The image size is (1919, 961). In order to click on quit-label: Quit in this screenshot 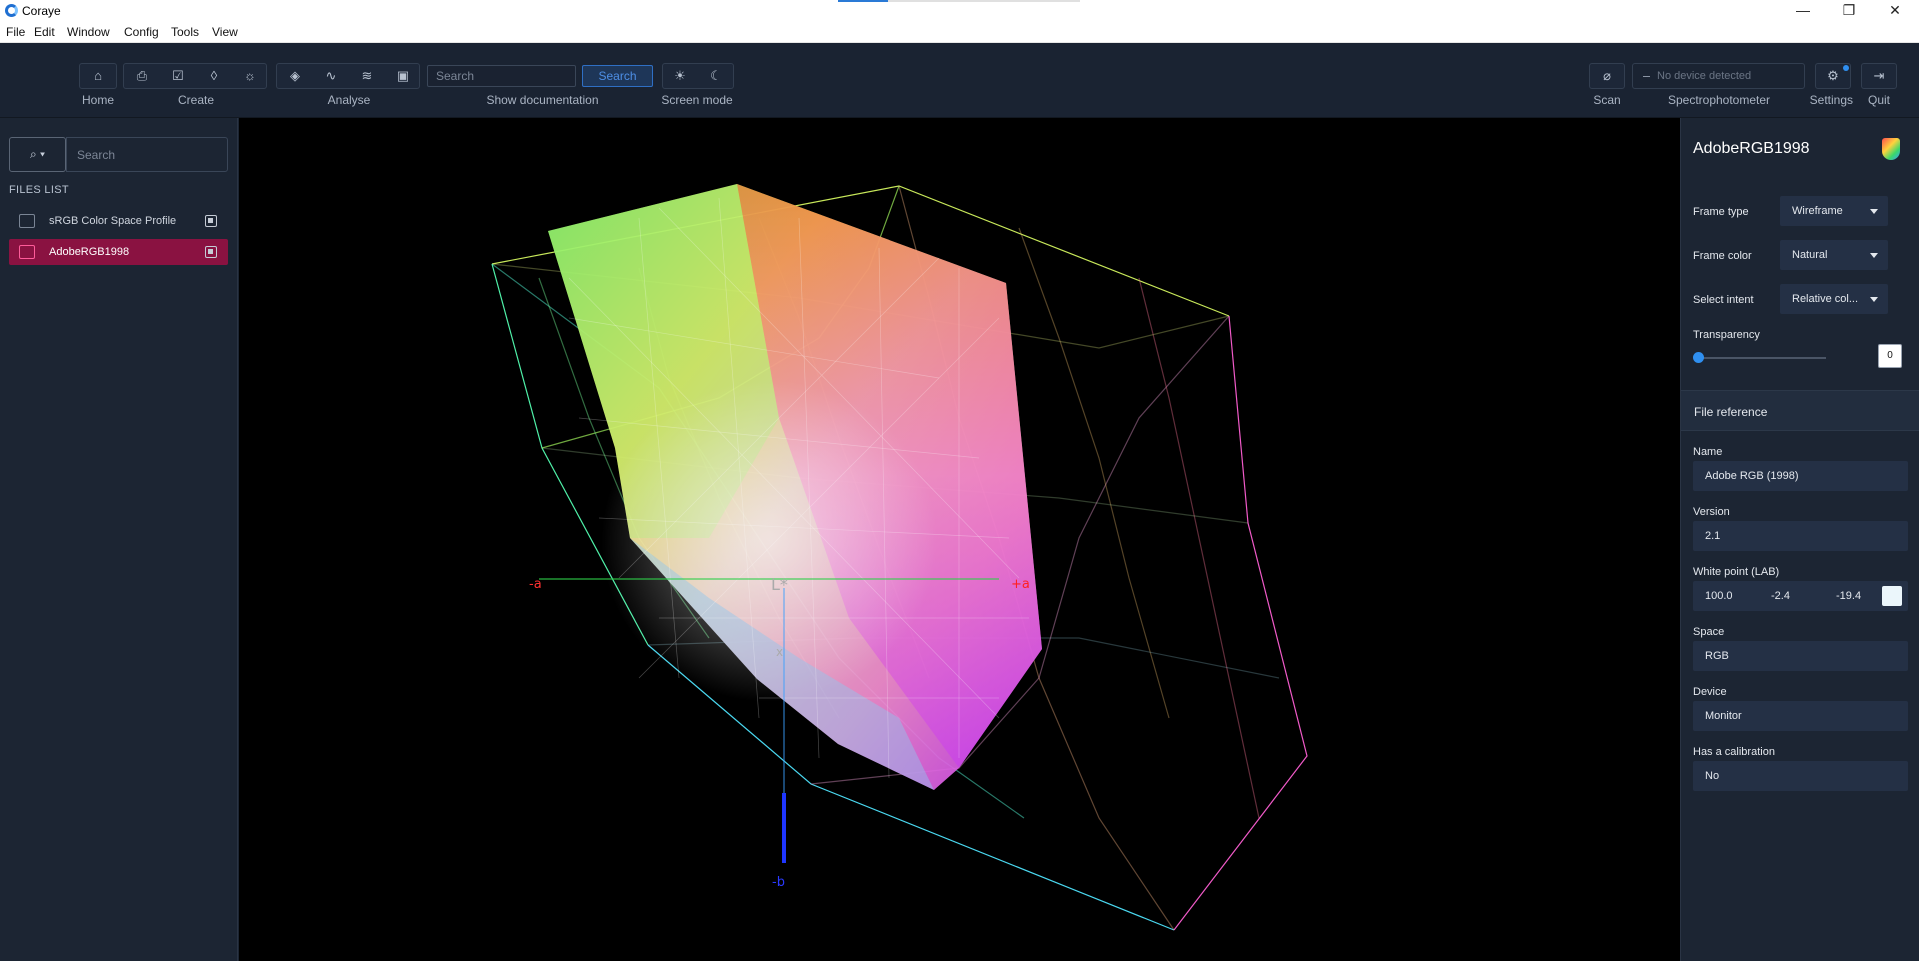, I will do `click(1878, 100)`.